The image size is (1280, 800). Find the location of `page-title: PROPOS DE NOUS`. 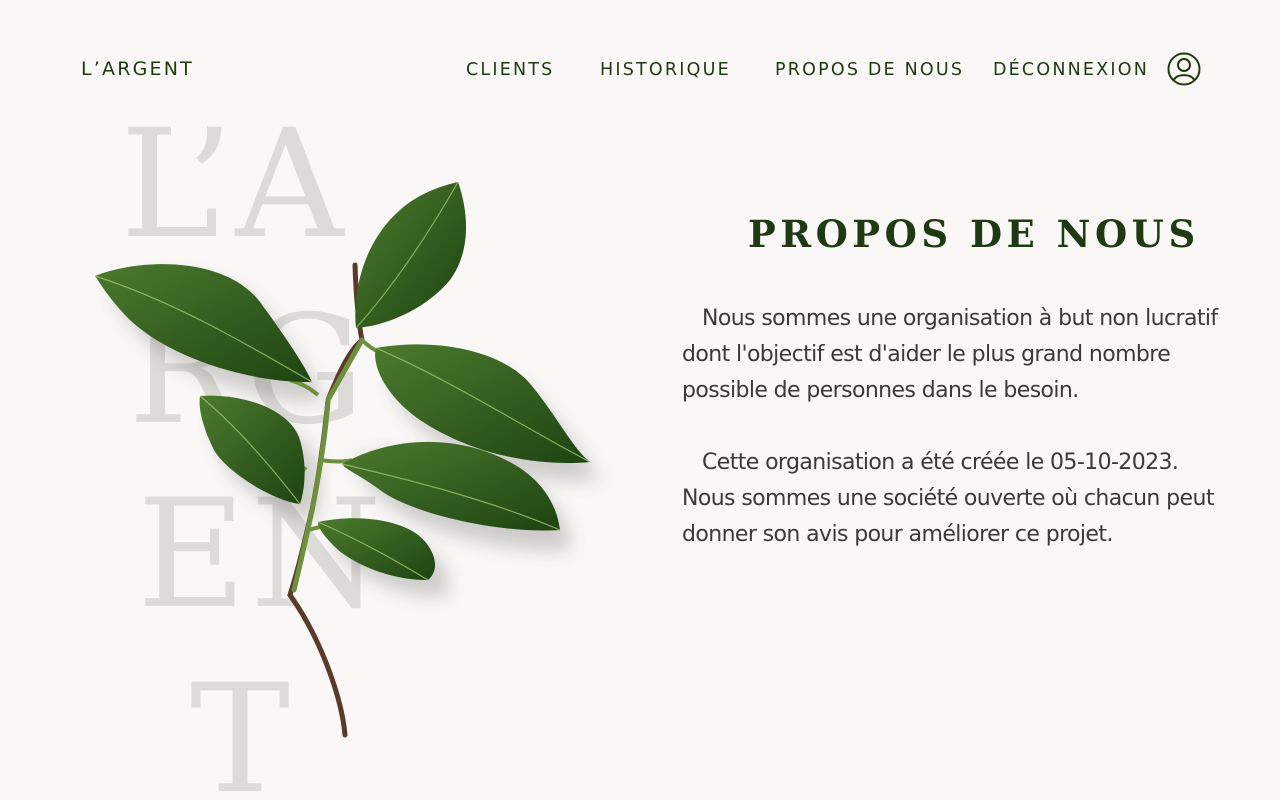

page-title: PROPOS DE NOUS is located at coordinates (974, 234).